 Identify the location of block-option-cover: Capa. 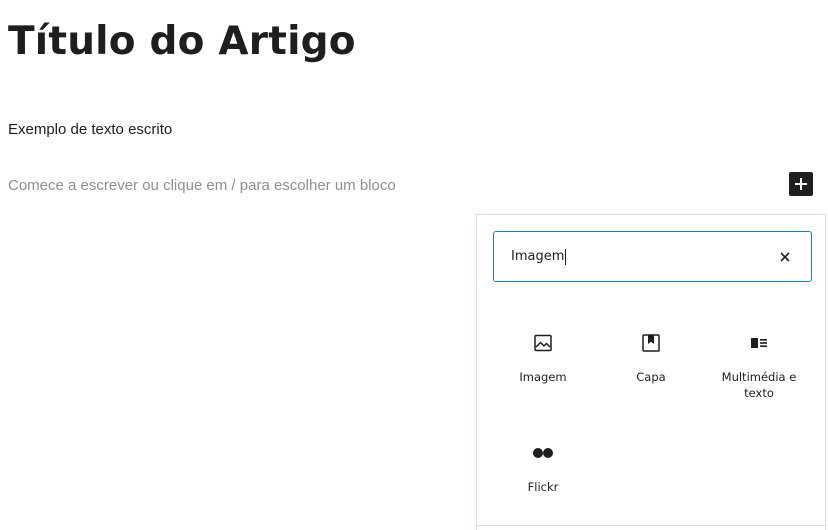
(651, 358).